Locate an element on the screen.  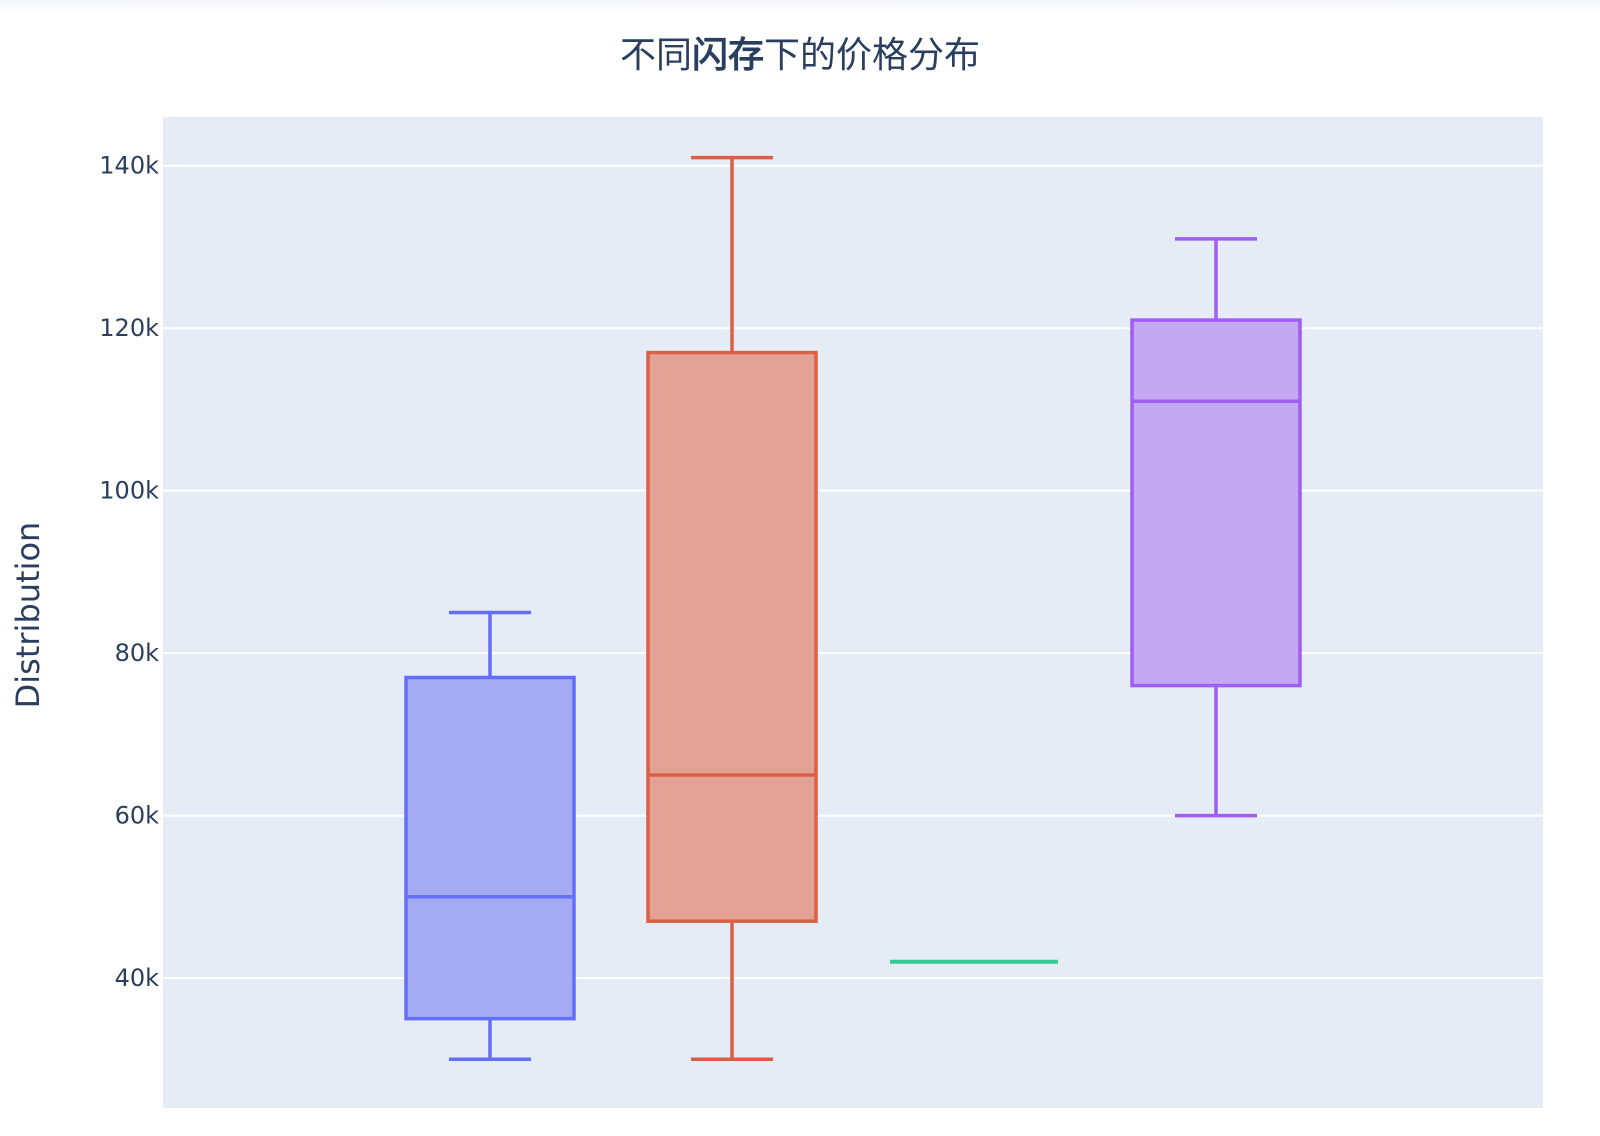
y-tick-label-3: 100k is located at coordinates (129, 491).